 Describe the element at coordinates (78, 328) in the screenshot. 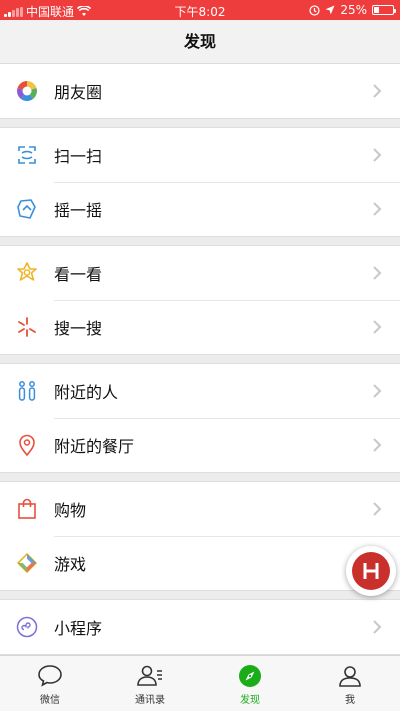

I see `menu-item-label: 搜一搜` at that location.